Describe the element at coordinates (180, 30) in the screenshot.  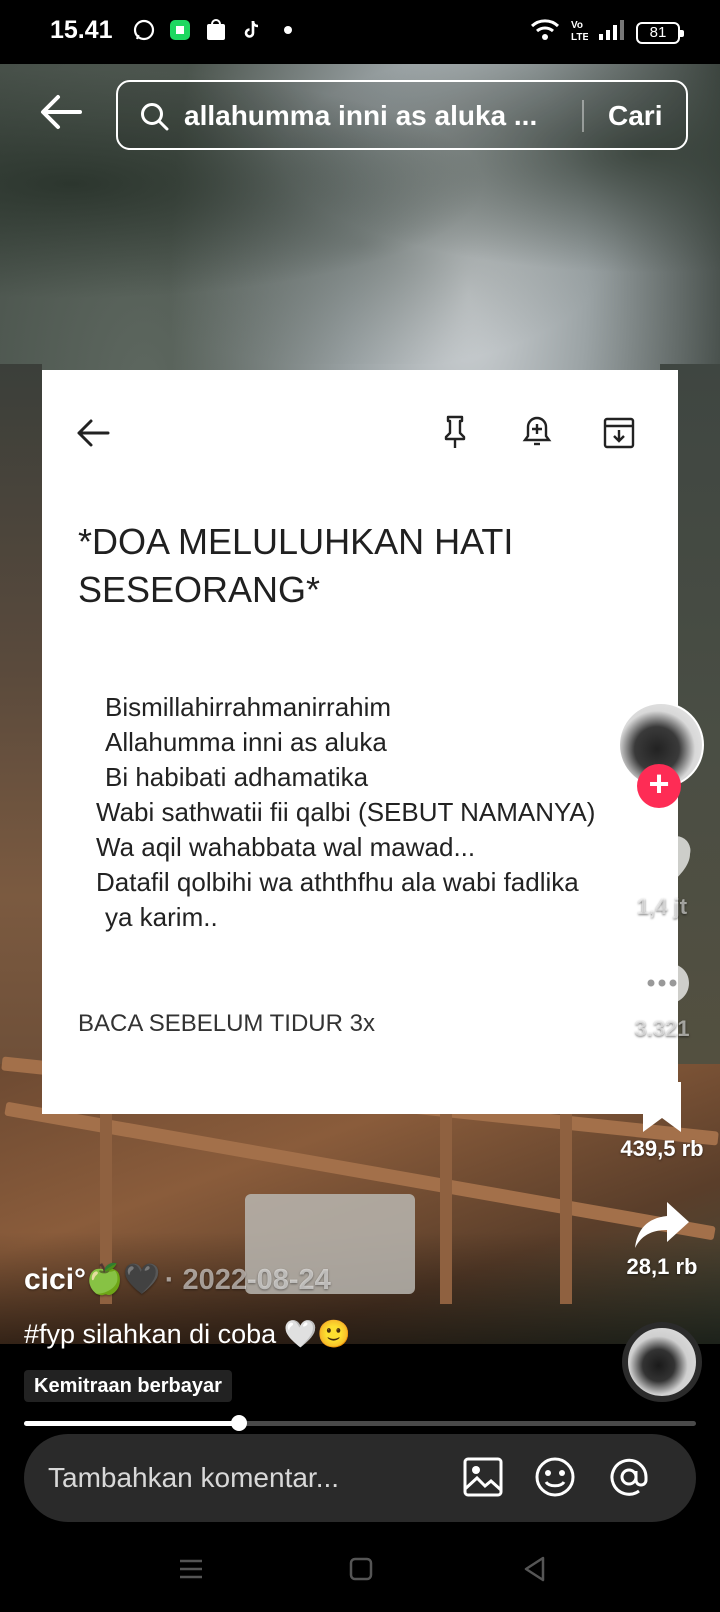
I see `app-green-icon` at that location.